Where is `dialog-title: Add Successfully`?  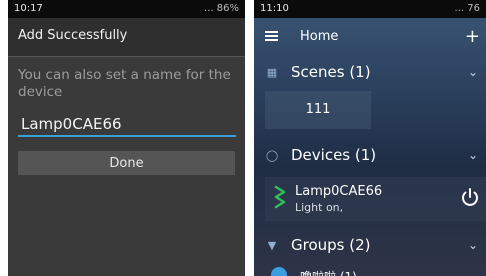
dialog-title: Add Successfully is located at coordinates (126, 37).